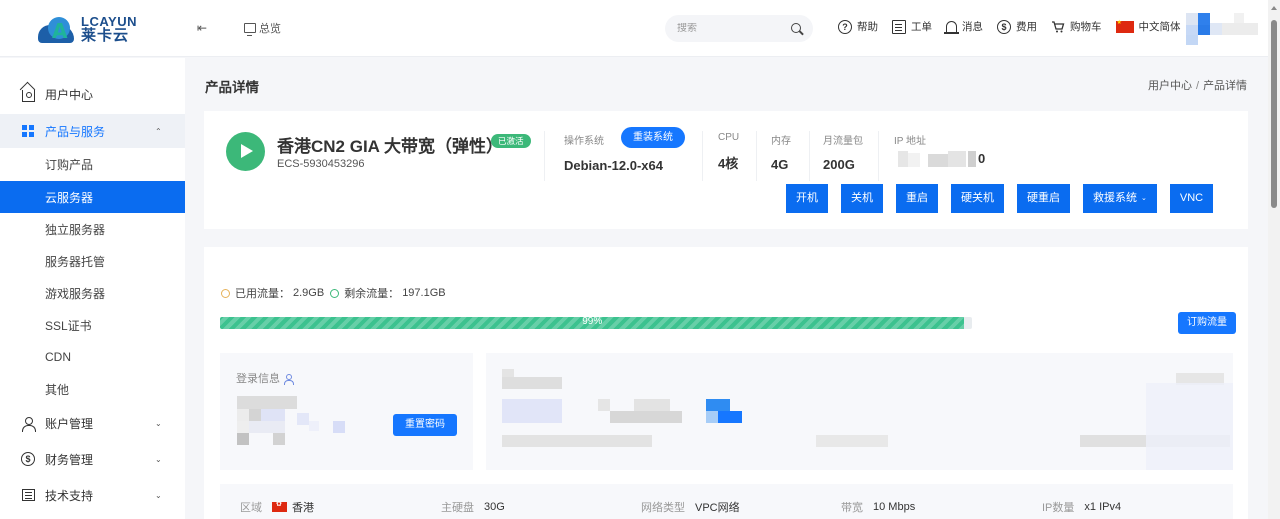 This screenshot has width=1280, height=519. Describe the element at coordinates (251, 508) in the screenshot. I see `spec-key: 区域` at that location.